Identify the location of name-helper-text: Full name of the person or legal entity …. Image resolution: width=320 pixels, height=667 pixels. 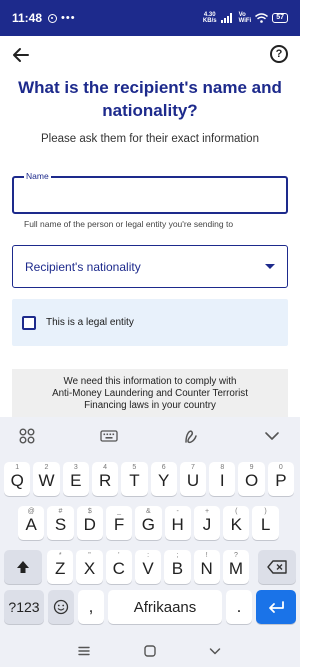
(129, 224).